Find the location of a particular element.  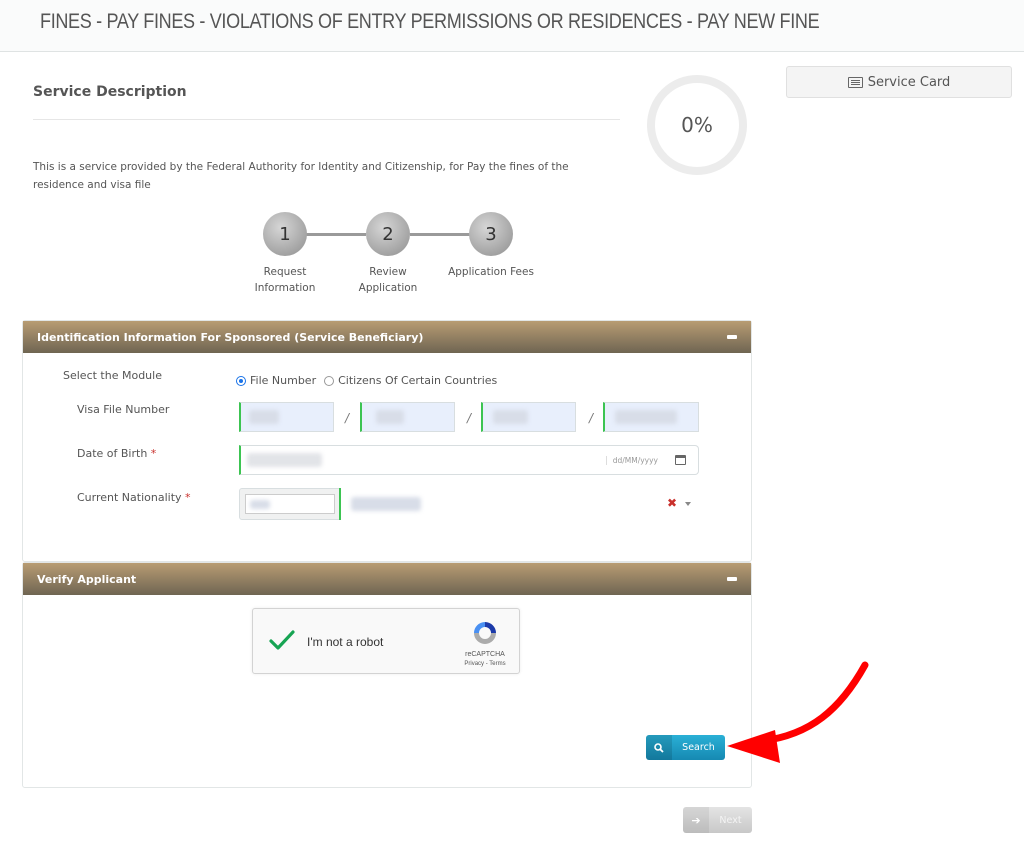

next-button: ➔ Next is located at coordinates (717, 820).